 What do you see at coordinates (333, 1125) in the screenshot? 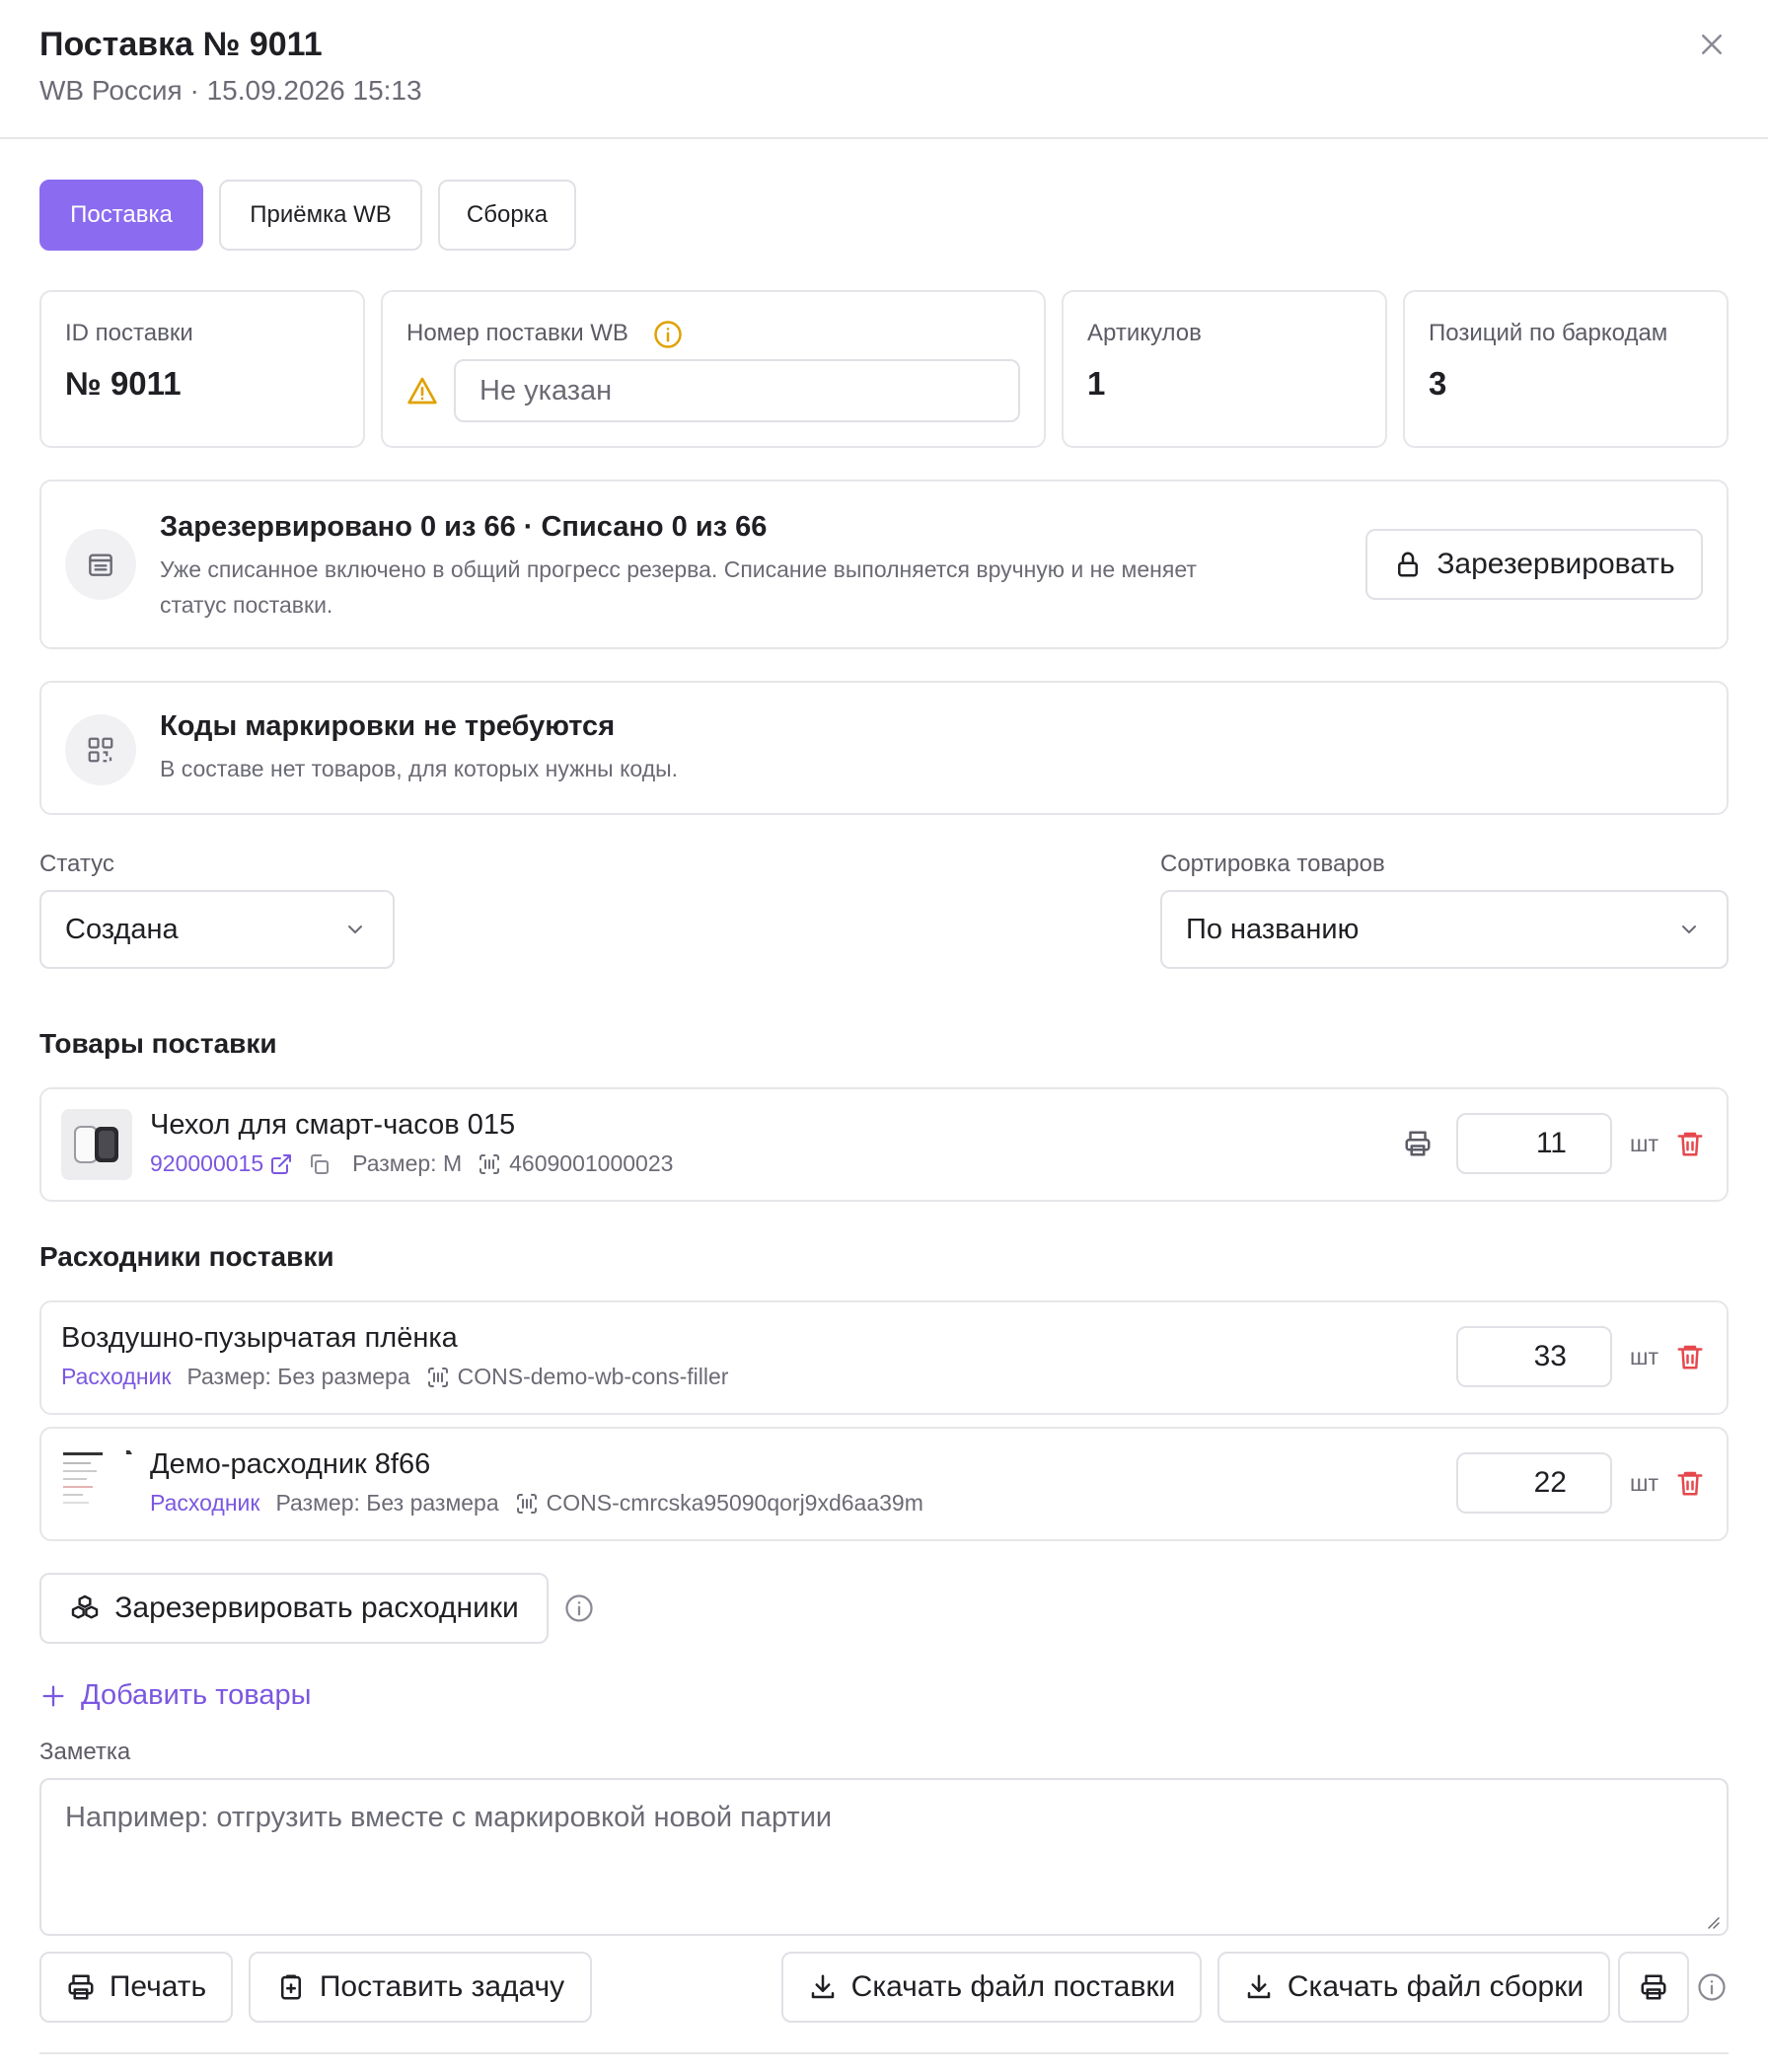
I see `product-name: Чехол для смарт-часов 015` at bounding box center [333, 1125].